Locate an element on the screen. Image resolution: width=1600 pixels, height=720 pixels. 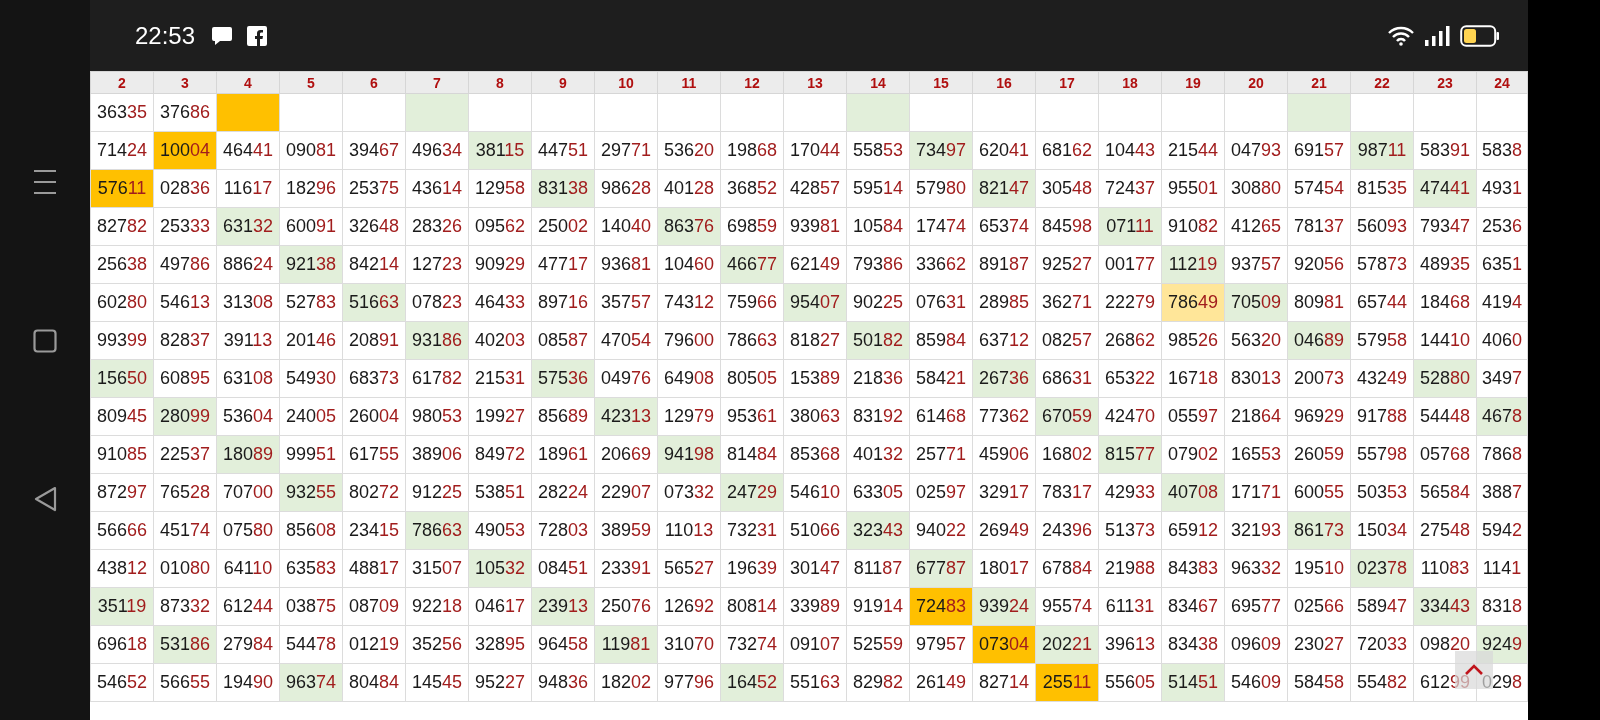
column-header: 18 is located at coordinates (1130, 82).